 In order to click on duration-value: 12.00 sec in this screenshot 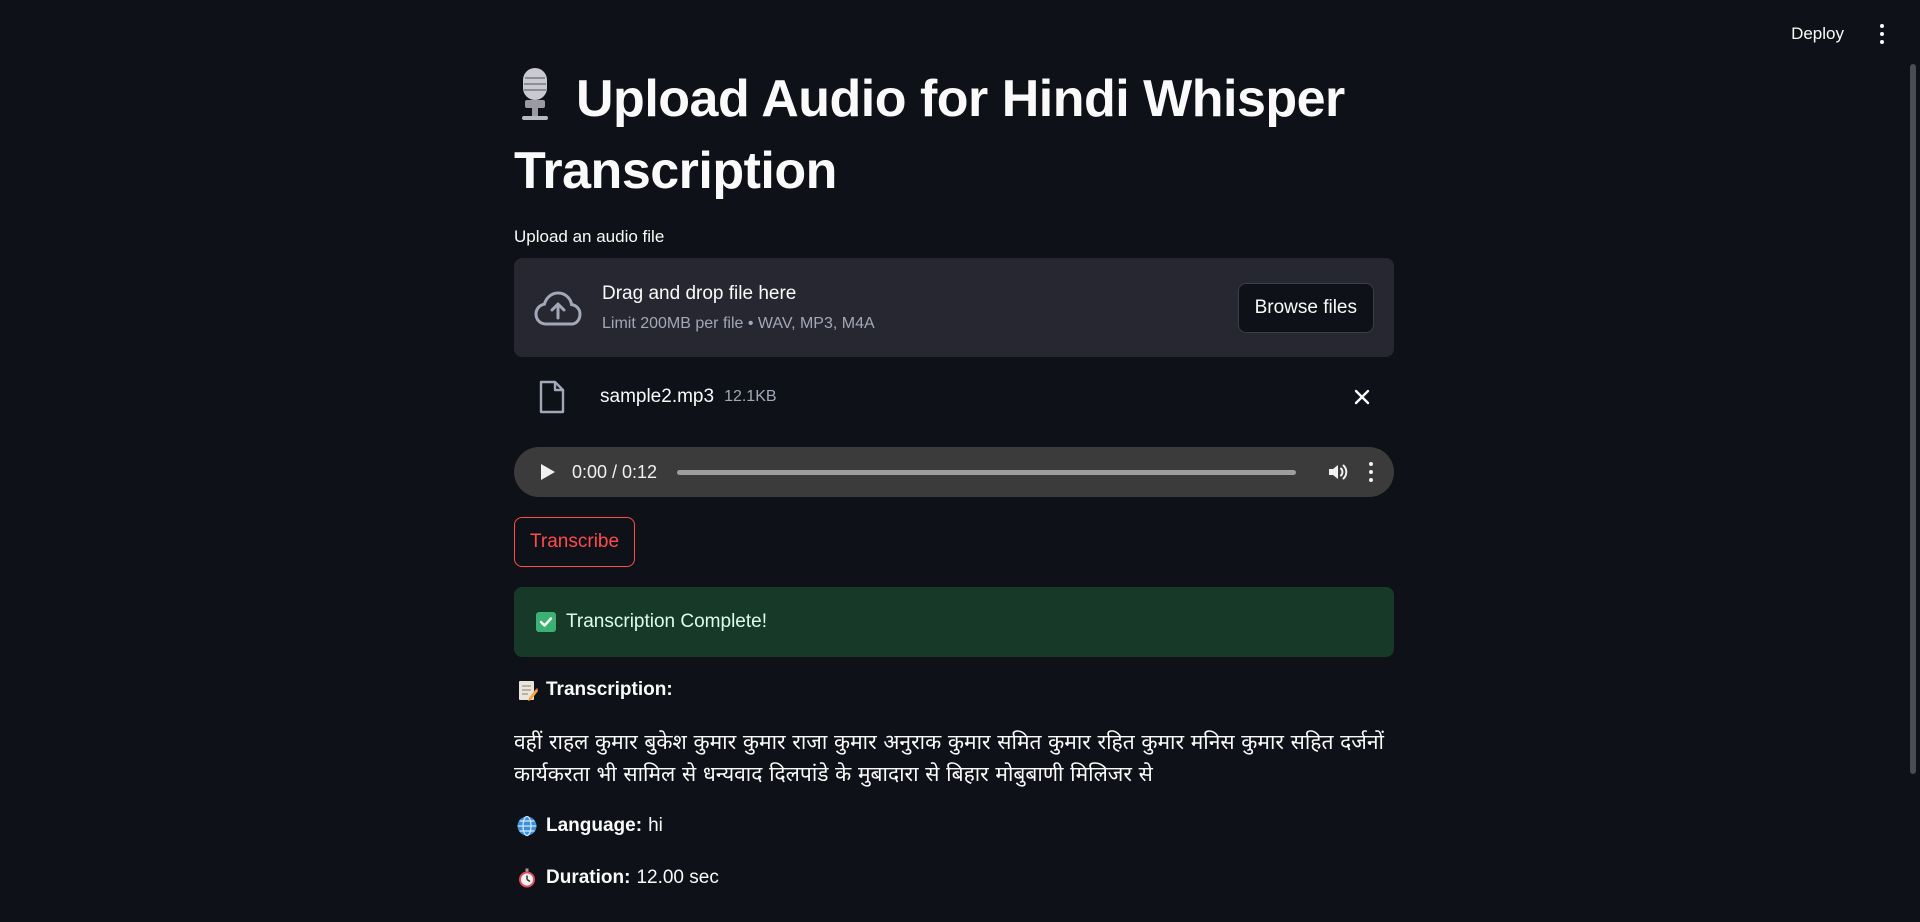, I will do `click(677, 877)`.